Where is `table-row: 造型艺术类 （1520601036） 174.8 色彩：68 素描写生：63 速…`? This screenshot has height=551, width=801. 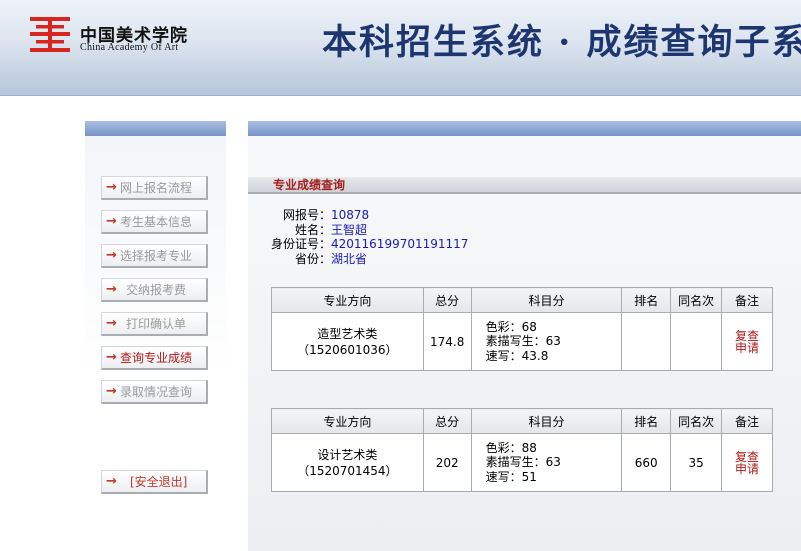
table-row: 造型艺术类 （1520601036） 174.8 色彩：68 素描写生：63 速… is located at coordinates (522, 341).